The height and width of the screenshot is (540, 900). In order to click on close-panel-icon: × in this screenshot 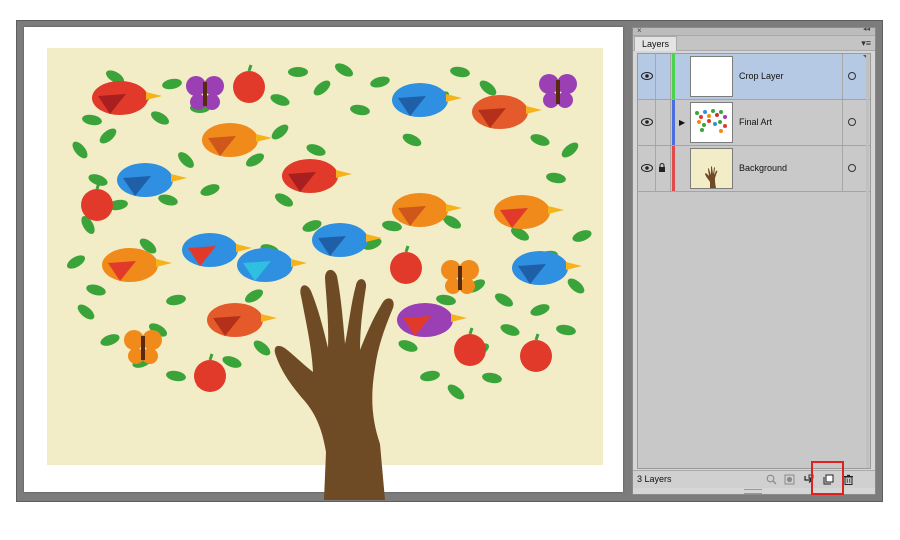, I will do `click(639, 31)`.